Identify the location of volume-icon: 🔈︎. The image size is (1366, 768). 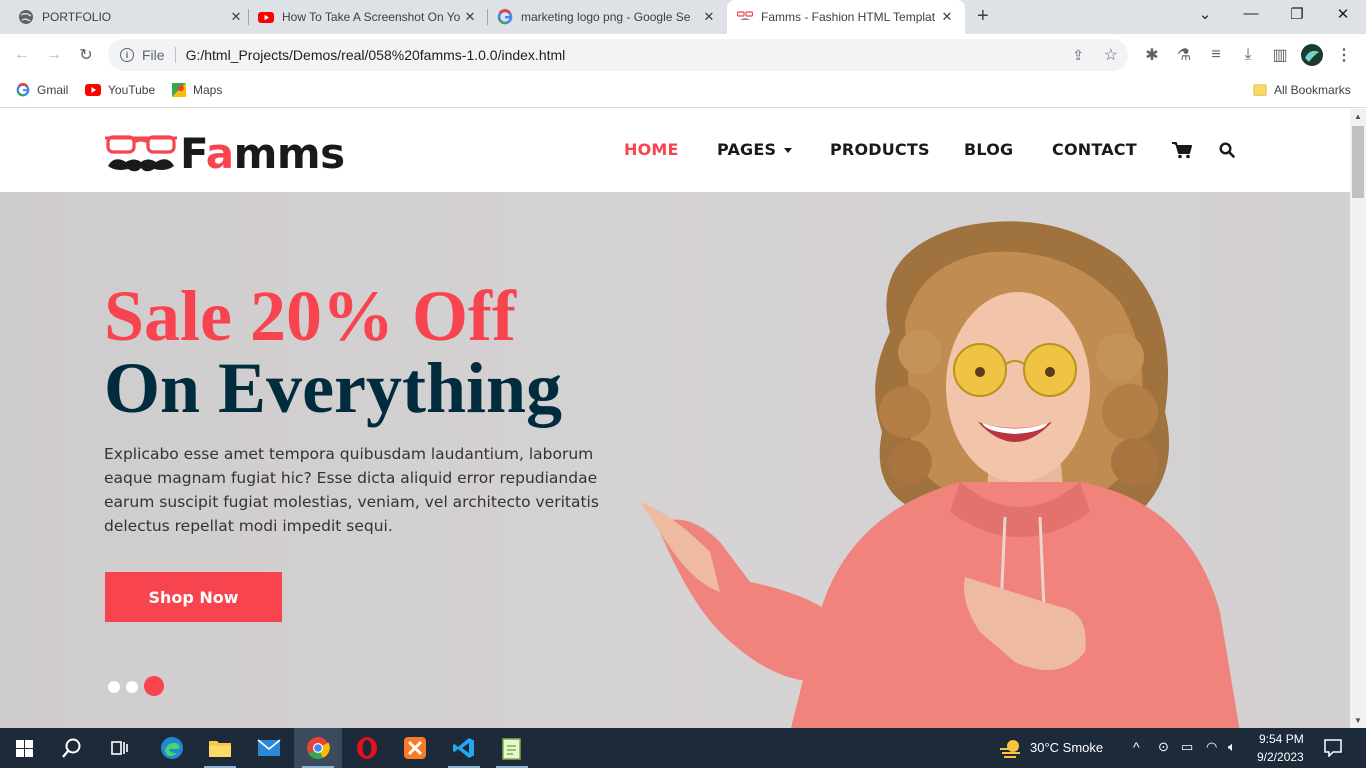
(1232, 747).